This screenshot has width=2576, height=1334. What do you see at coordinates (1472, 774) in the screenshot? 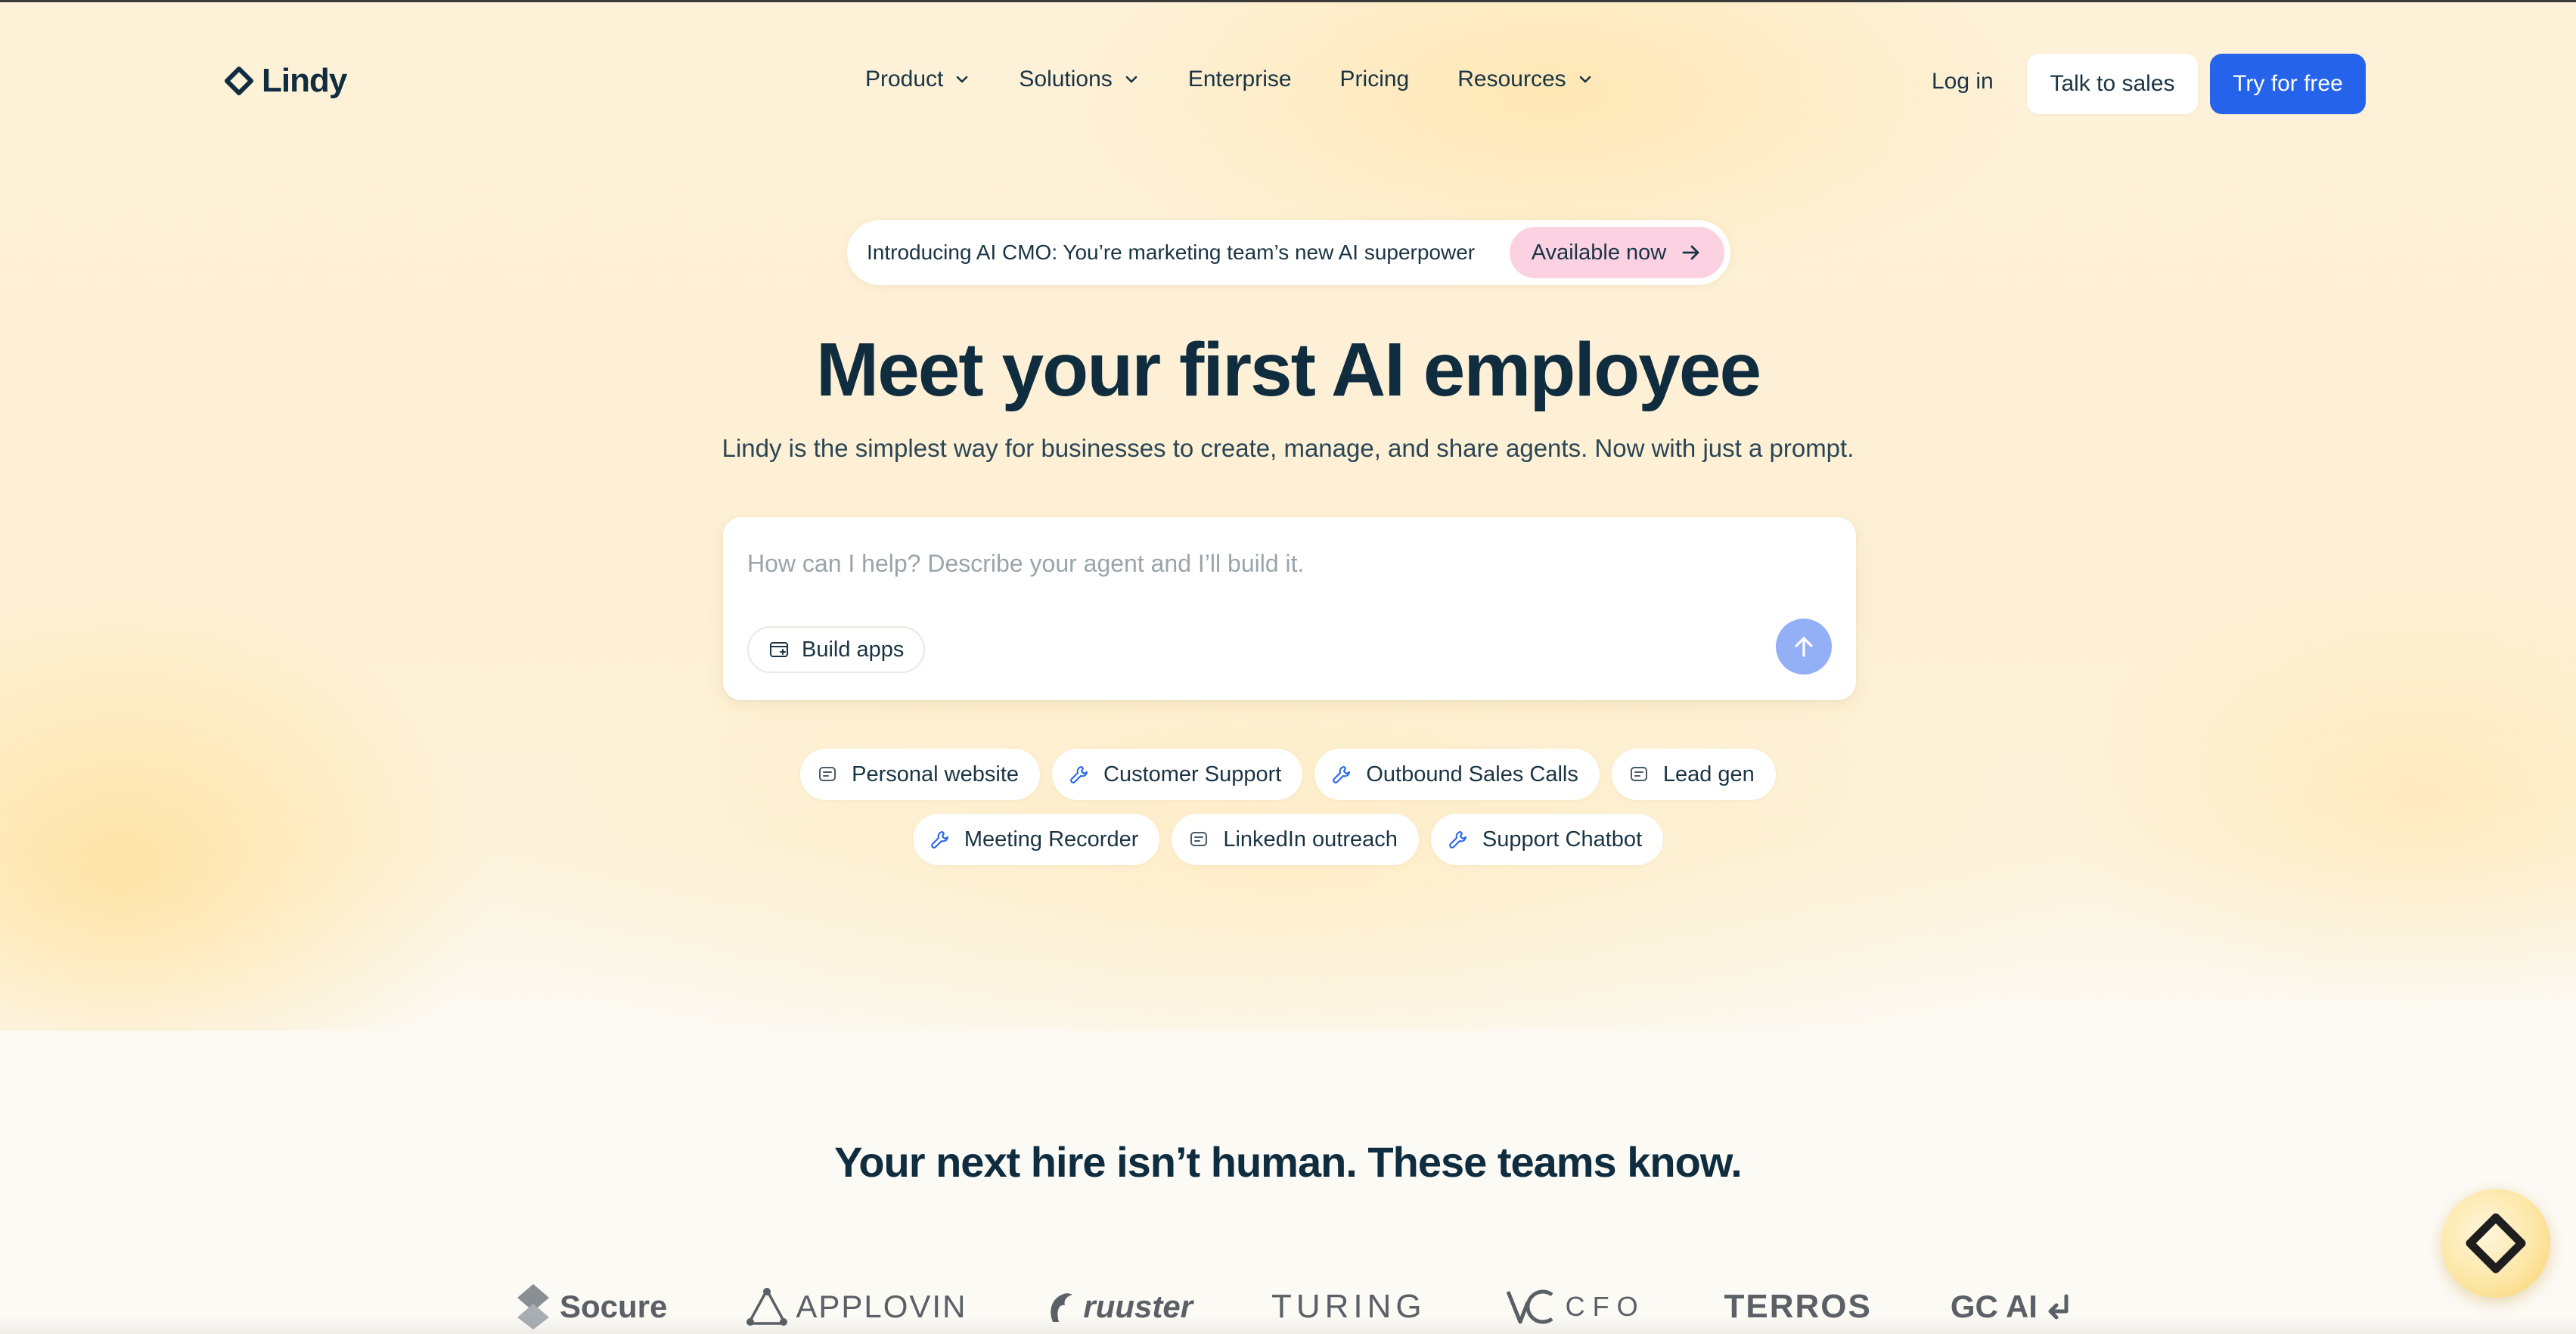
I see `suggestion-label: Outbound Sales Calls` at bounding box center [1472, 774].